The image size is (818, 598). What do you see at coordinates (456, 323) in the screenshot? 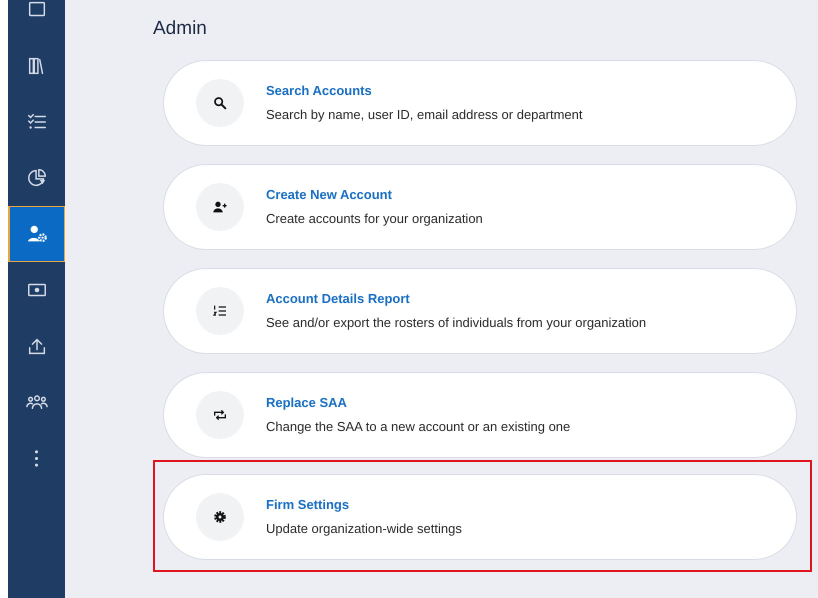
I see `card-description: See and/or export the rosters of individuals from your organization` at bounding box center [456, 323].